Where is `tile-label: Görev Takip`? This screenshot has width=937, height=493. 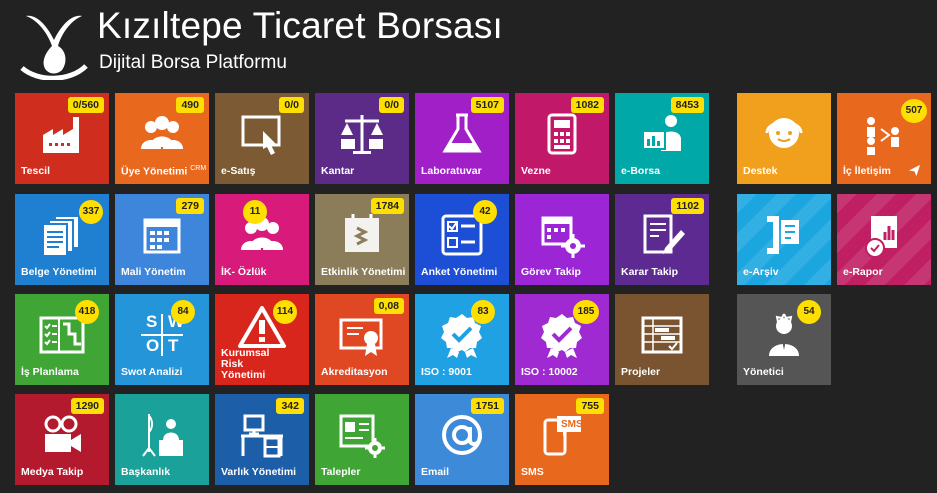 tile-label: Görev Takip is located at coordinates (551, 272).